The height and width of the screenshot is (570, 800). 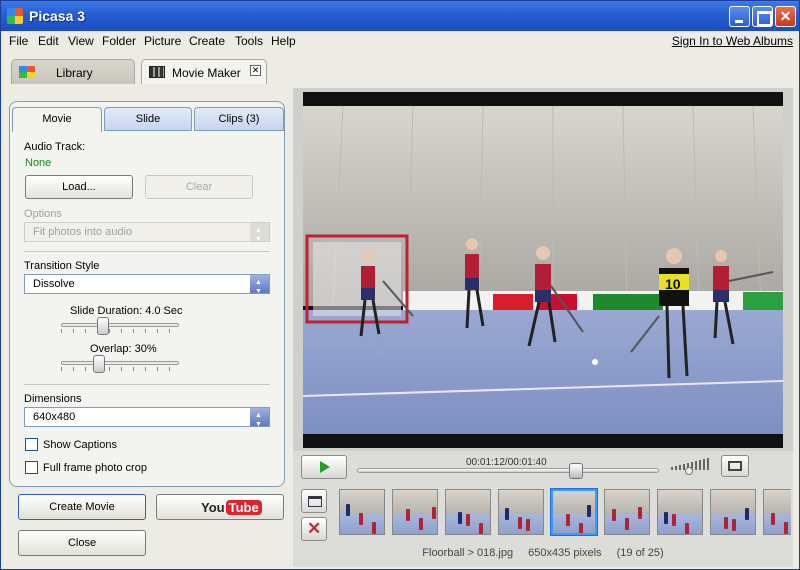 What do you see at coordinates (259, 287) in the screenshot?
I see `transition-spinner-icon` at bounding box center [259, 287].